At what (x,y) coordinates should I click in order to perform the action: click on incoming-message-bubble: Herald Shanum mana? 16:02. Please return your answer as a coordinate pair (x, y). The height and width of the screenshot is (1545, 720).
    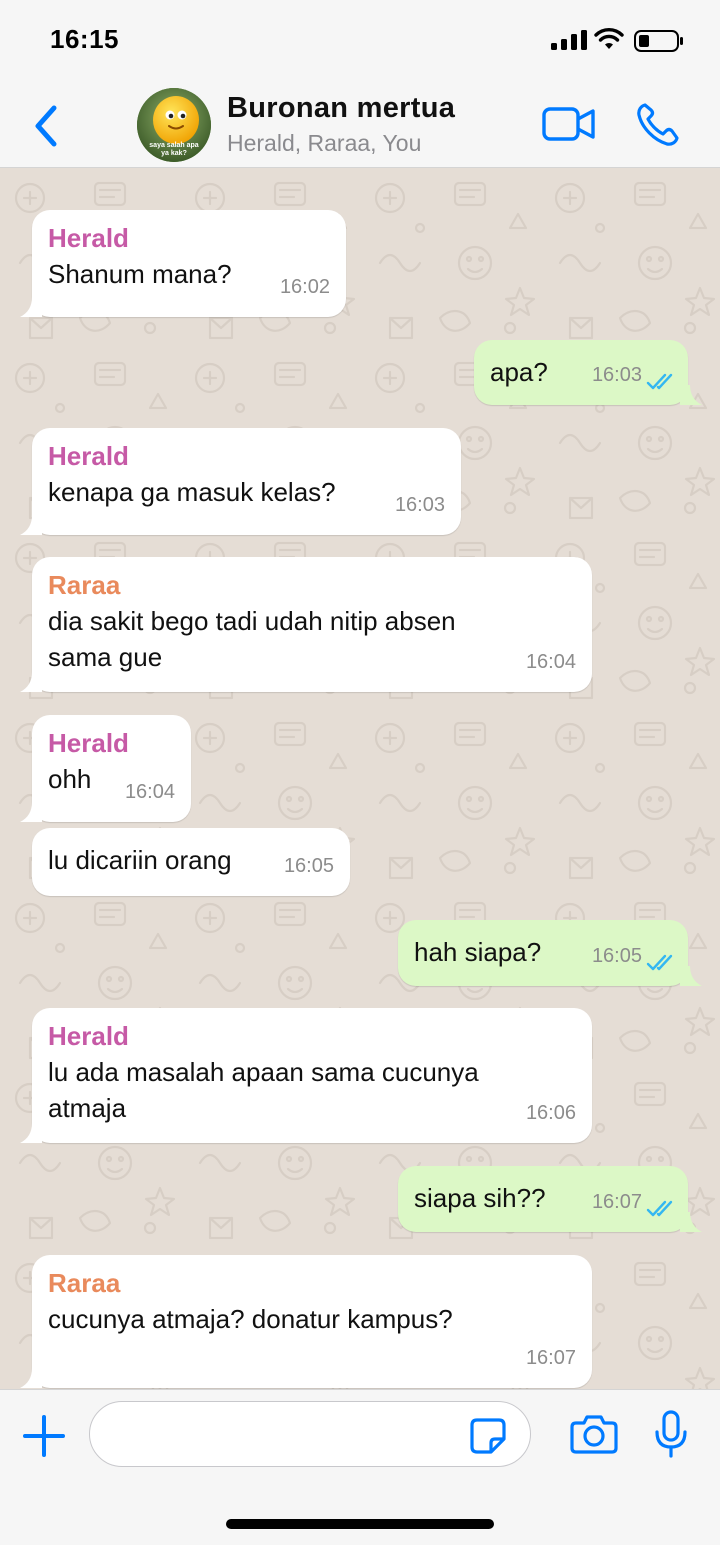
    Looking at the image, I should click on (183, 263).